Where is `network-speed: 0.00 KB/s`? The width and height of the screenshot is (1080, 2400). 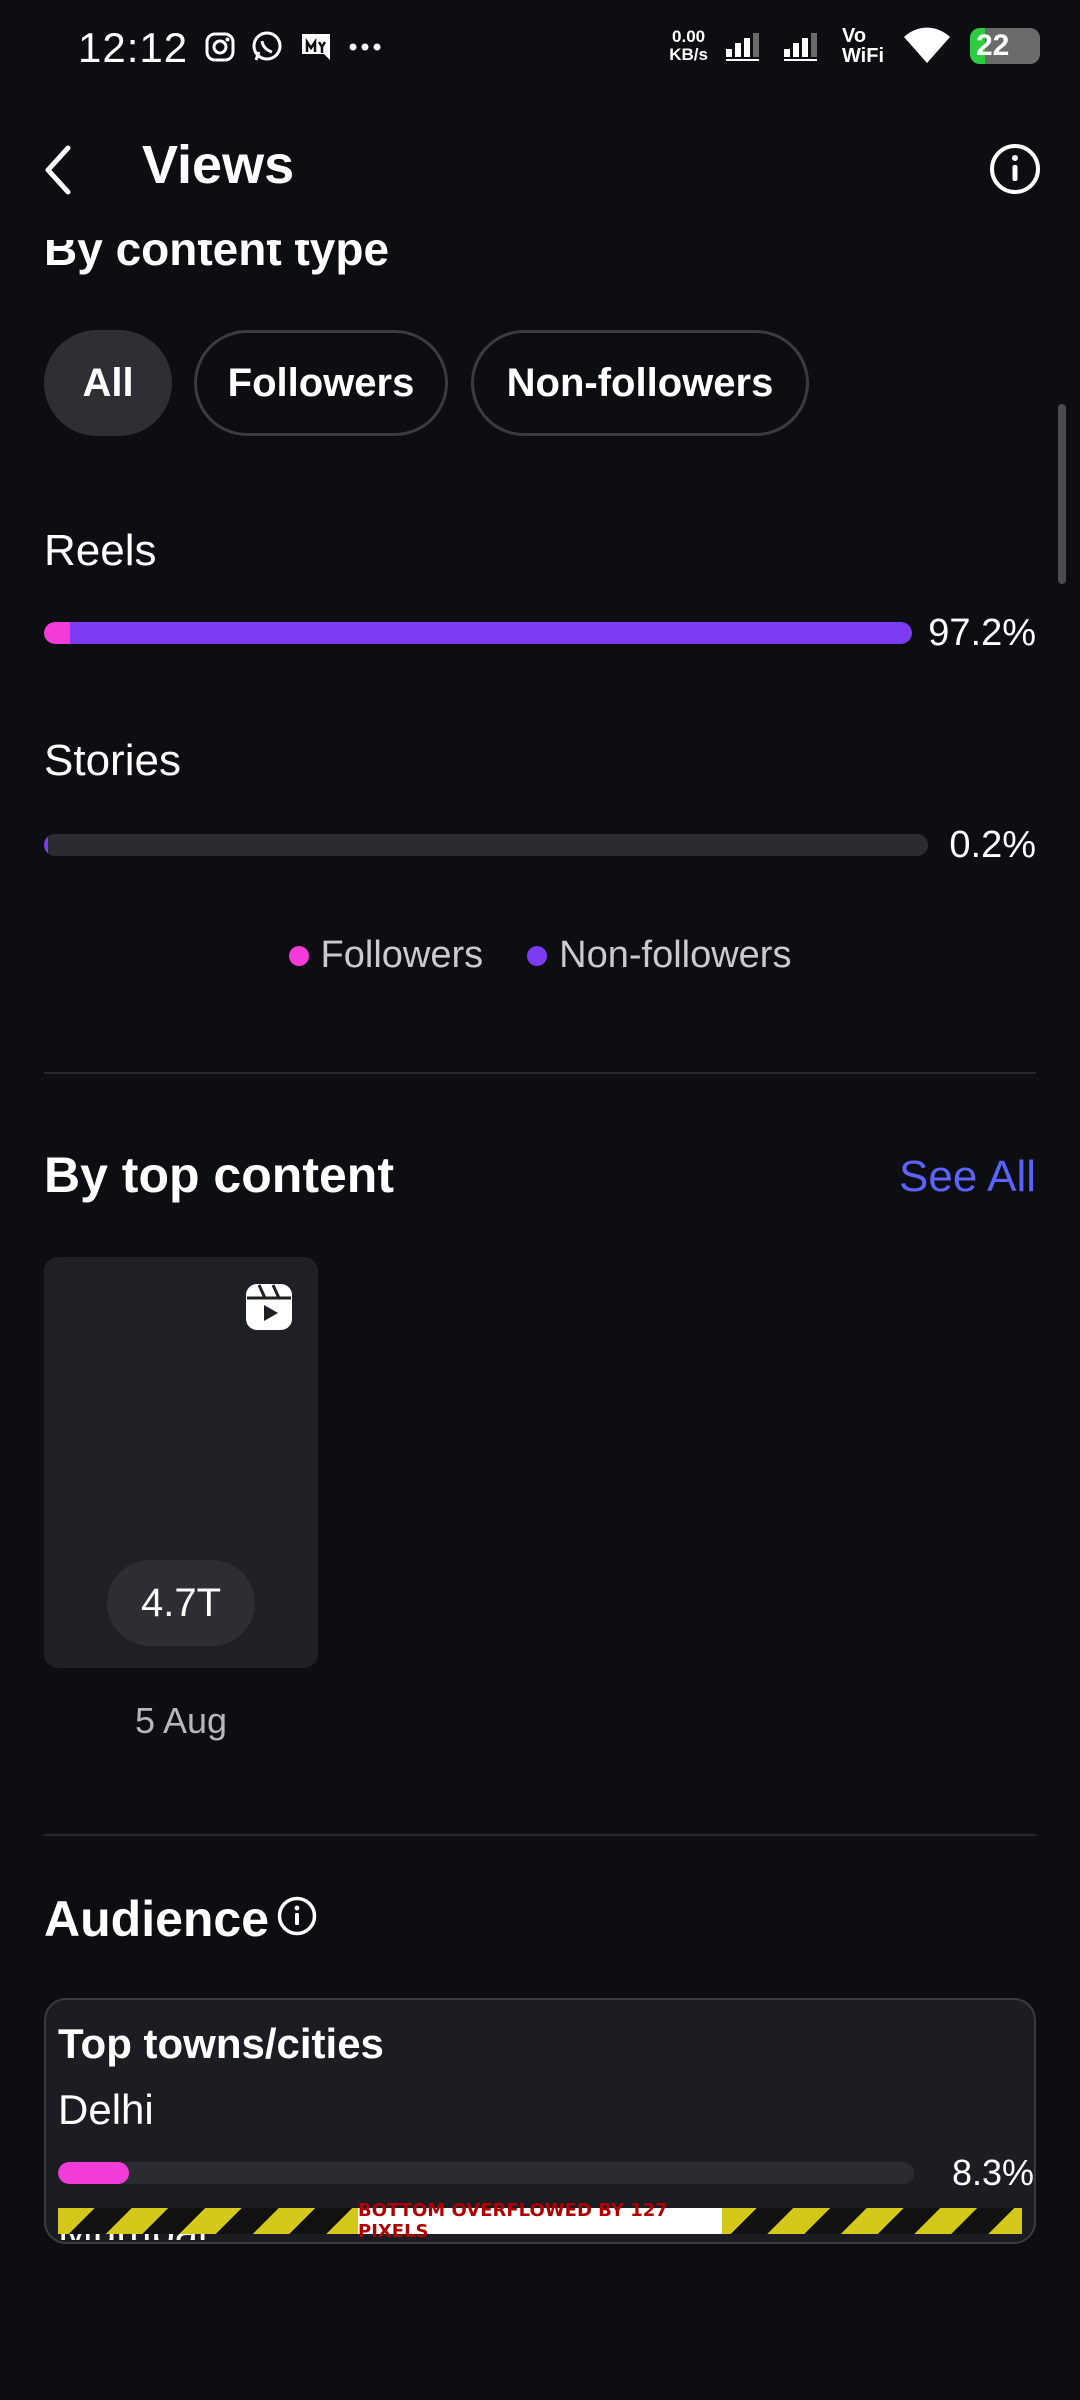 network-speed: 0.00 KB/s is located at coordinates (688, 46).